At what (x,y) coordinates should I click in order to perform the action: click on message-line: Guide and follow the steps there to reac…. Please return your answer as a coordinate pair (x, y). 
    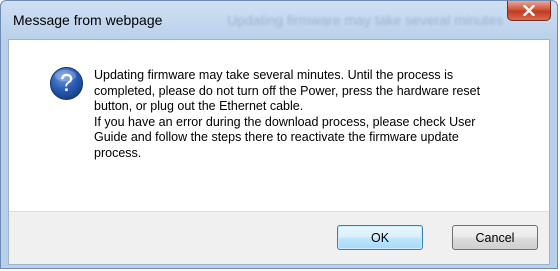
    Looking at the image, I should click on (276, 137).